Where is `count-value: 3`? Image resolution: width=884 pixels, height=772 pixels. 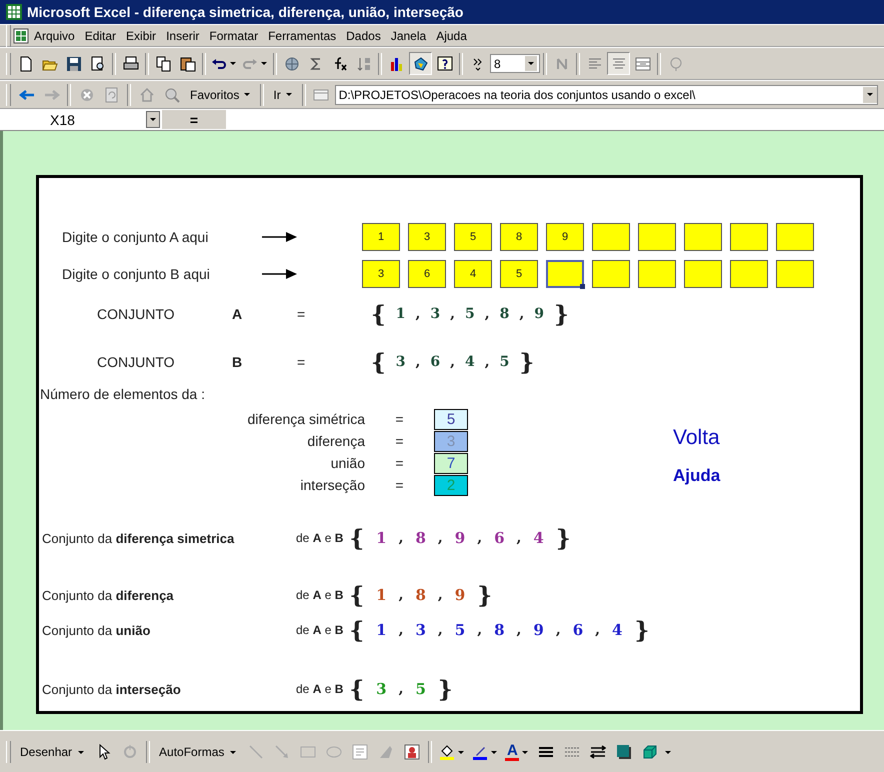
count-value: 3 is located at coordinates (451, 441).